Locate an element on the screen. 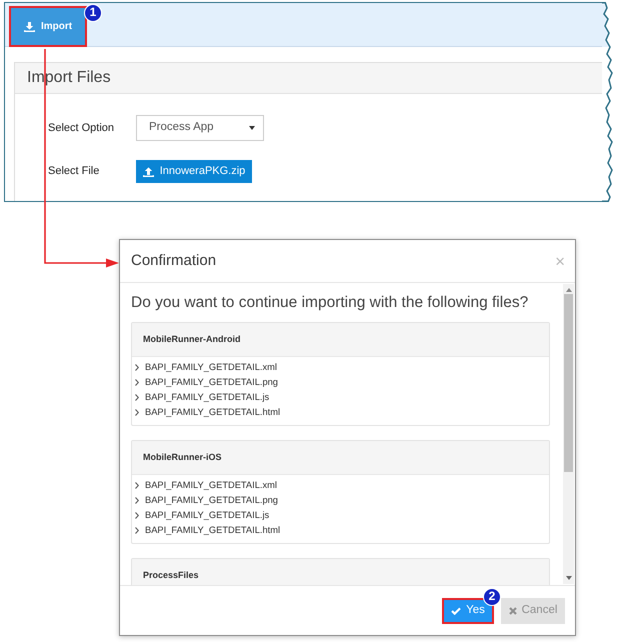 The image size is (627, 642). upload-icon is located at coordinates (148, 171).